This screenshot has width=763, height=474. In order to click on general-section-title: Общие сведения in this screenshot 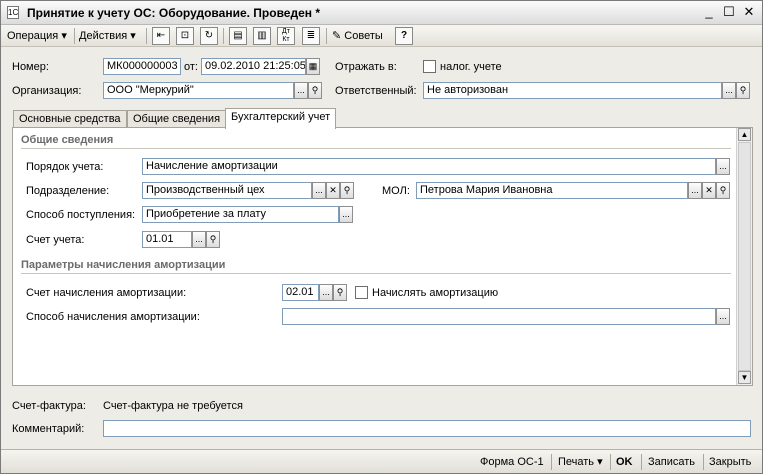, I will do `click(67, 140)`.